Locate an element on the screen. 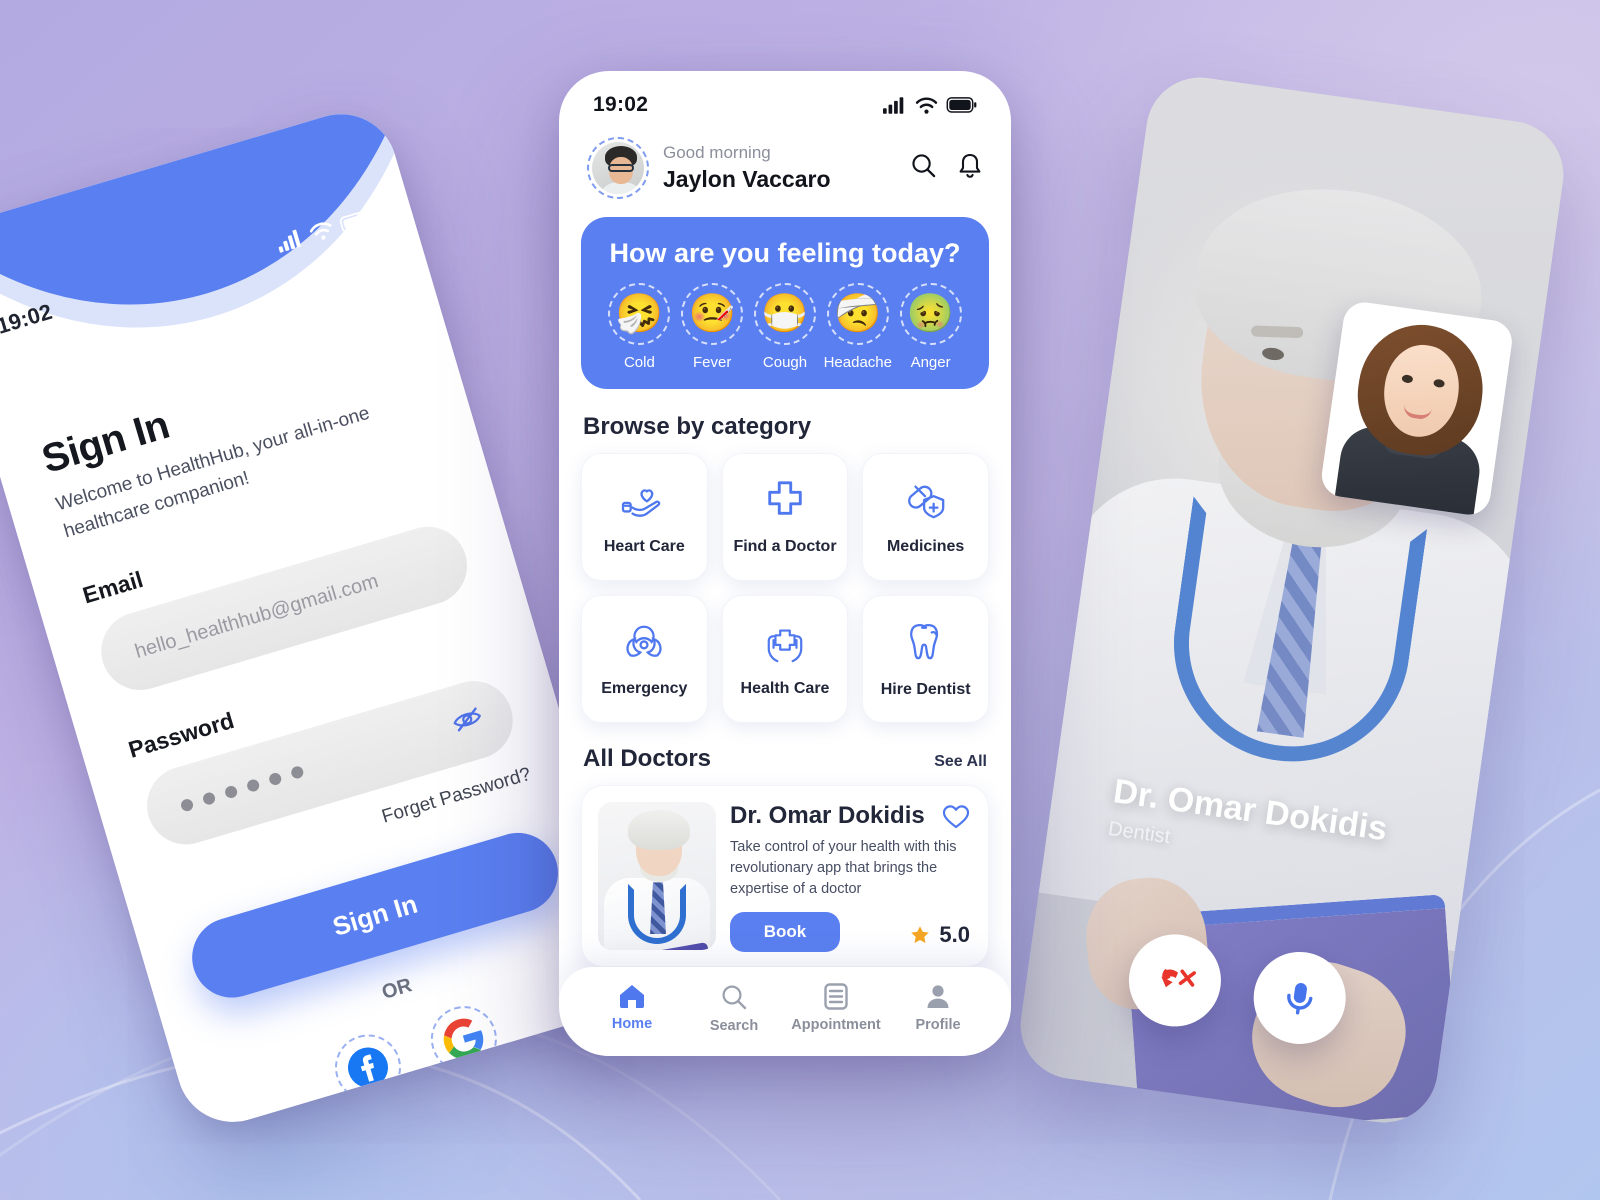 The image size is (1600, 1200). password-masked-value is located at coordinates (242, 789).